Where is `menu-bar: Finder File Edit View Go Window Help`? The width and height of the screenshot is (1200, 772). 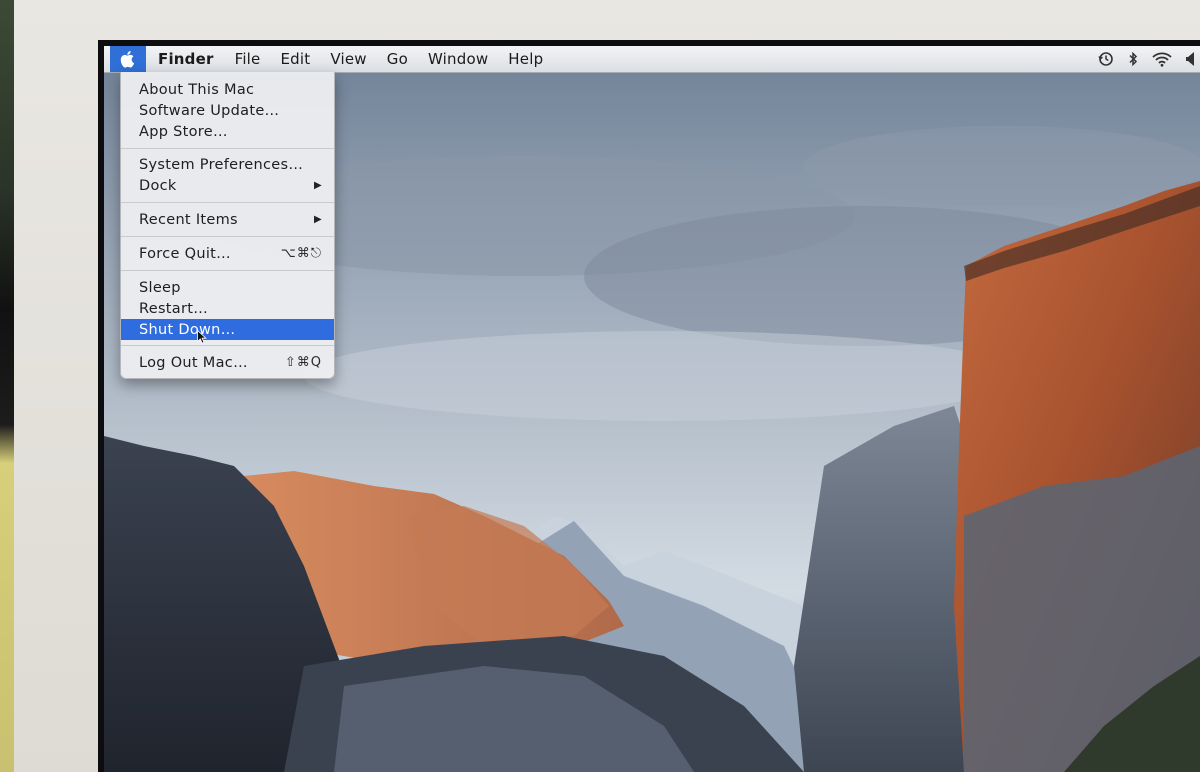 menu-bar: Finder File Edit View Go Window Help is located at coordinates (652, 59).